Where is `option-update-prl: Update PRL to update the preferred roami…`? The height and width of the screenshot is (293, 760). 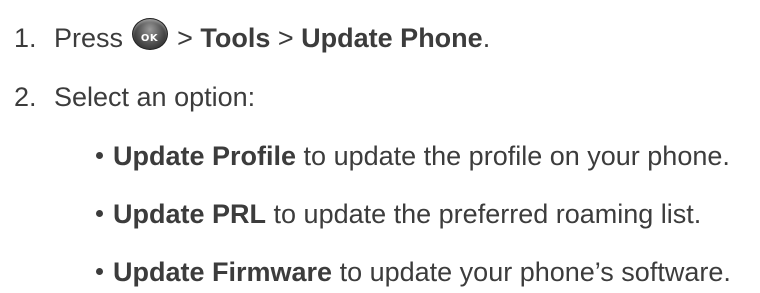
option-update-prl: Update PRL to update the preferred roami… is located at coordinates (398, 214).